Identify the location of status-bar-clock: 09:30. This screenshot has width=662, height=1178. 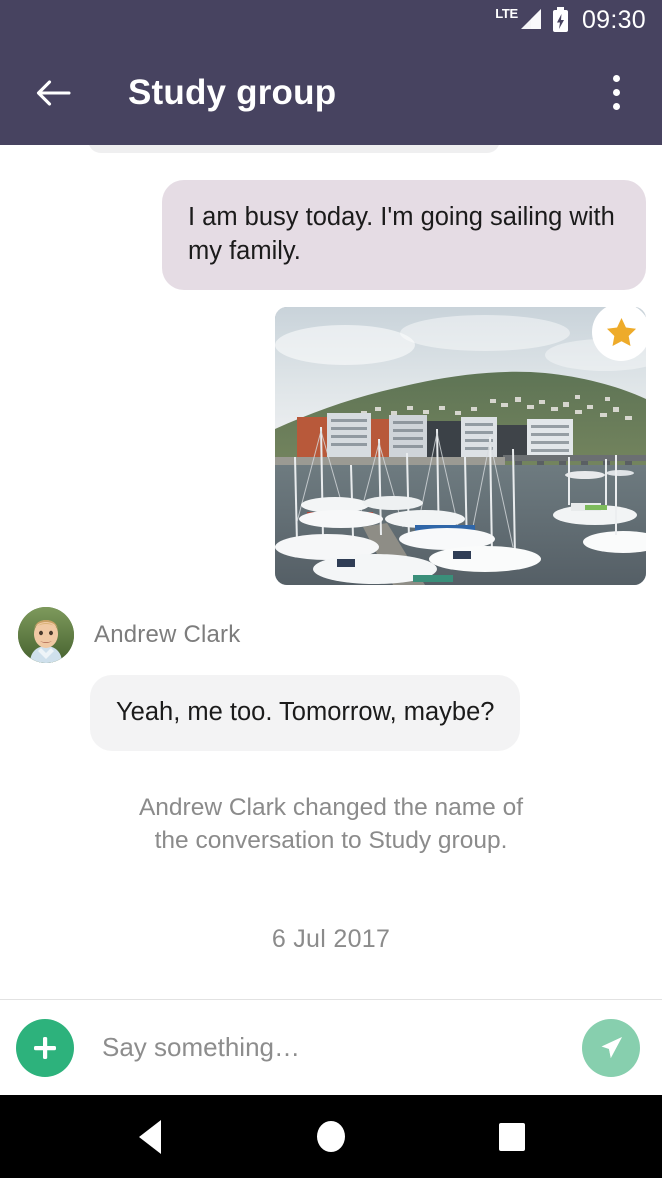
(613, 20).